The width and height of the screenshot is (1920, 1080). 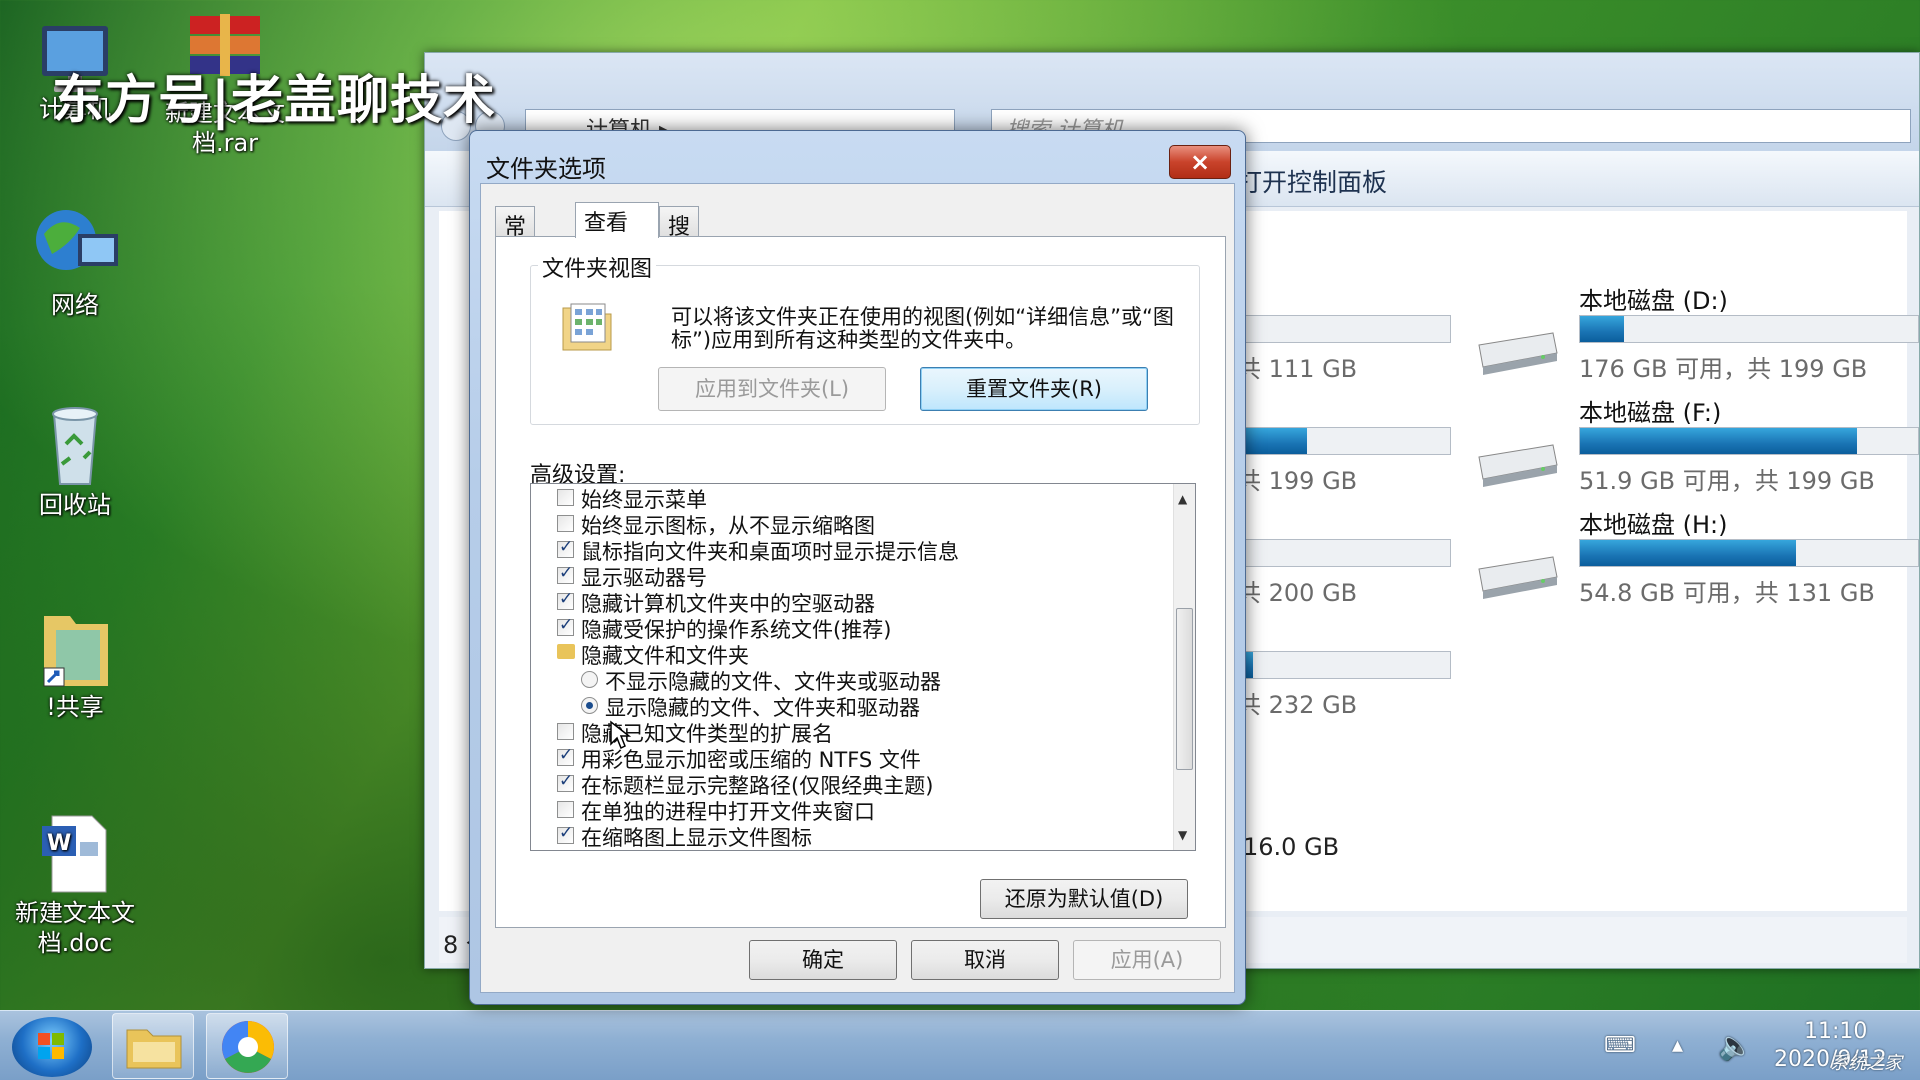 What do you see at coordinates (1650, 413) in the screenshot?
I see `drive-name: 本地磁盘 (F:)` at bounding box center [1650, 413].